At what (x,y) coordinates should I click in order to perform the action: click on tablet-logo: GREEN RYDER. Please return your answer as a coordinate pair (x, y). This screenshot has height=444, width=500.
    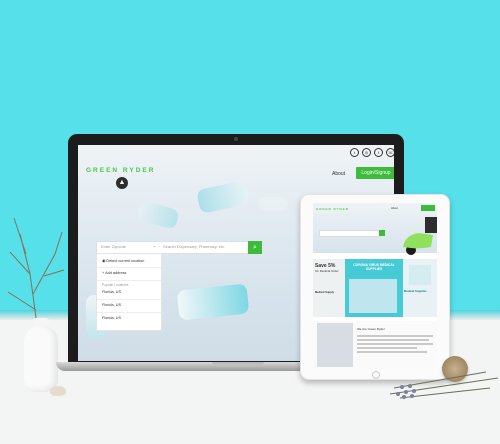
    Looking at the image, I should click on (332, 209).